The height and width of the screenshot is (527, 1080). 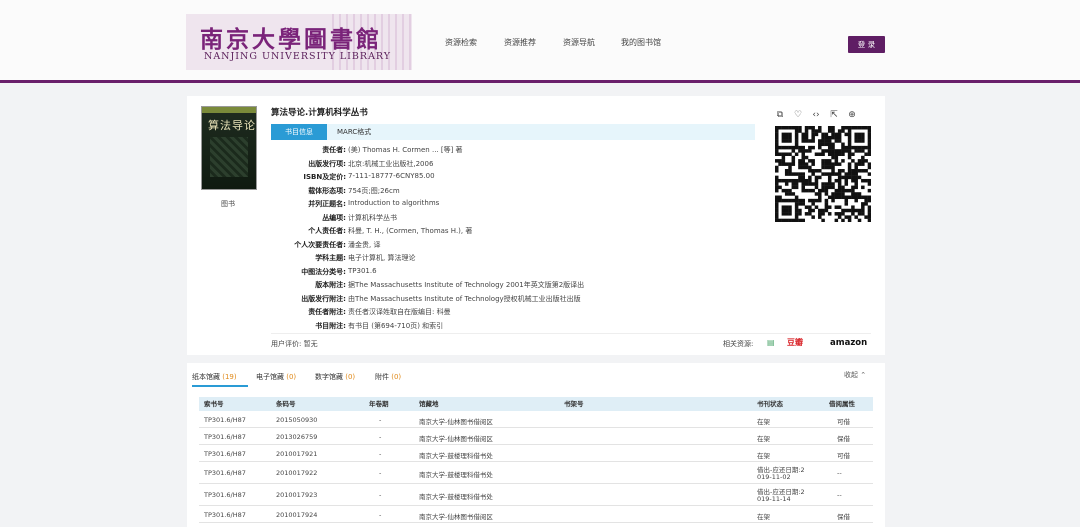 I want to click on field-label: 出版发行附注:, so click(x=323, y=298).